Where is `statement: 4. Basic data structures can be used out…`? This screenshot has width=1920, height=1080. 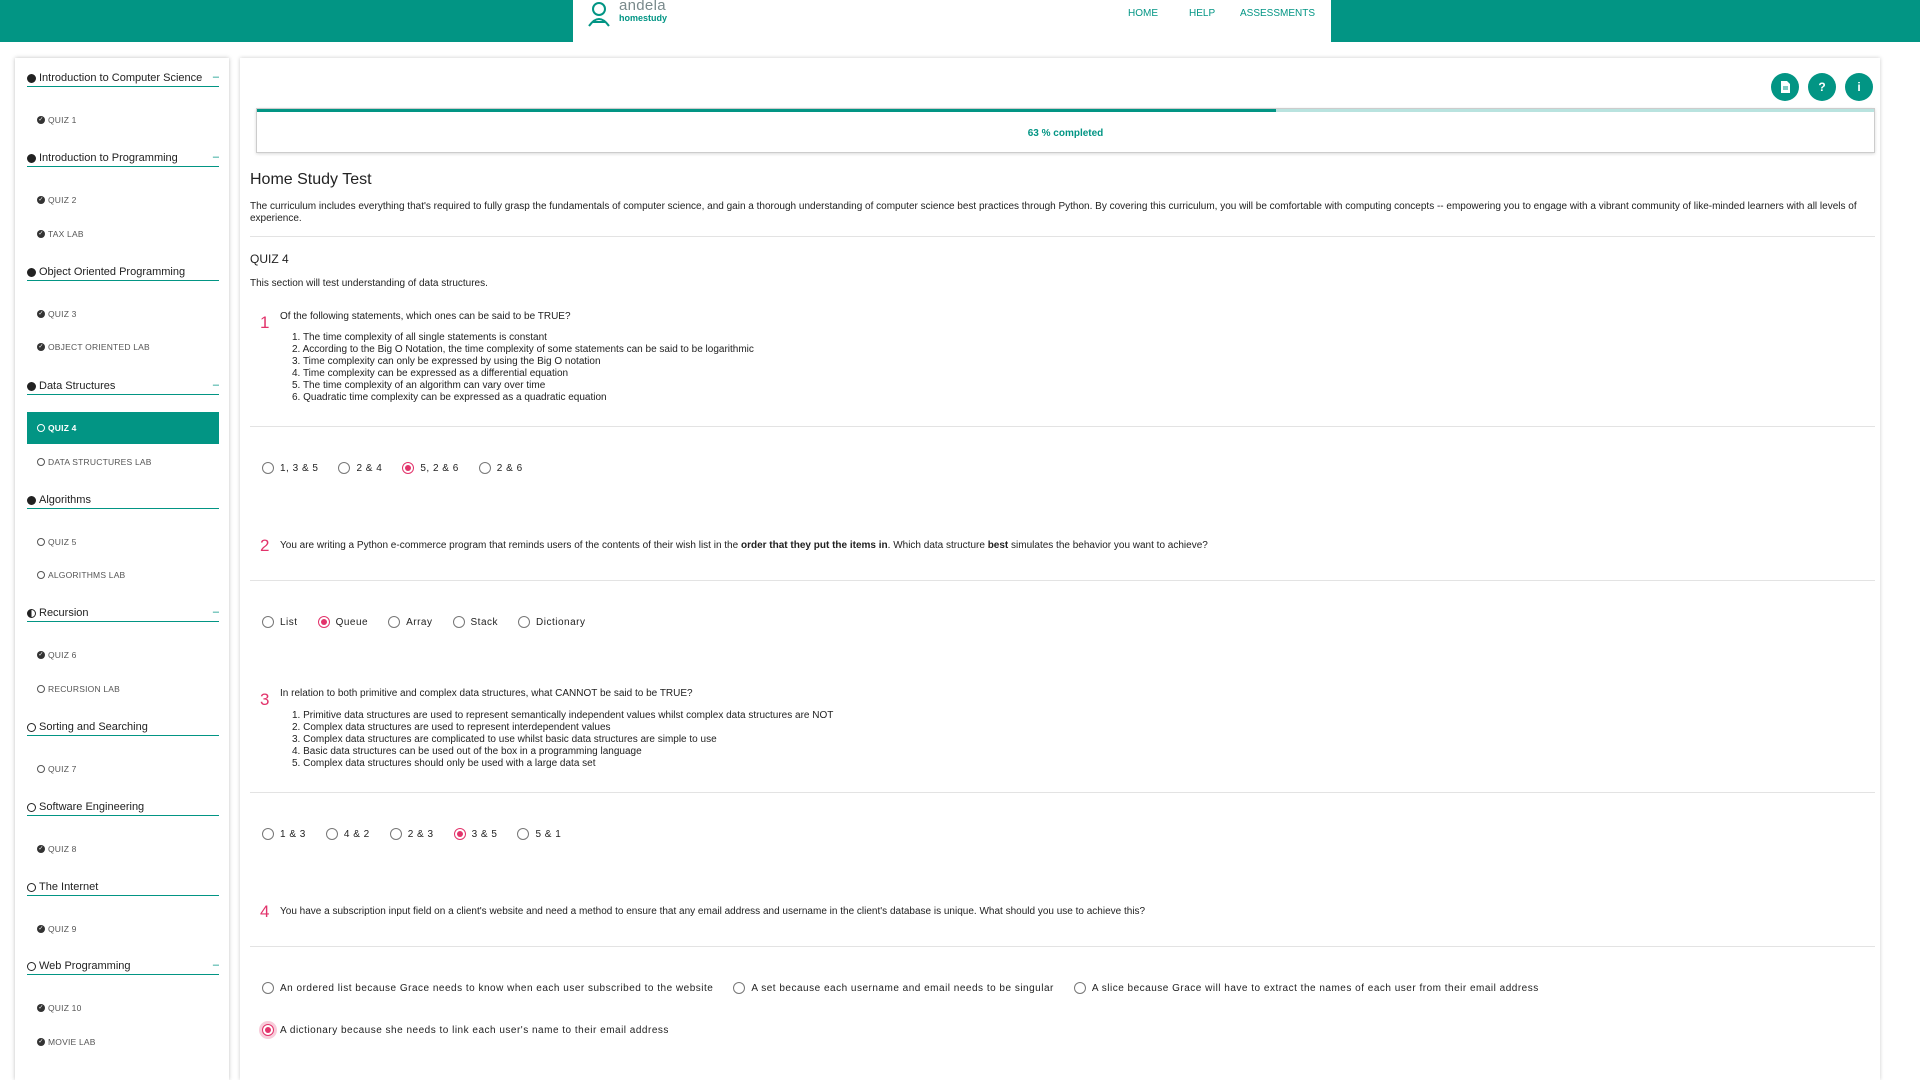
statement: 4. Basic data structures can be used out… is located at coordinates (467, 751).